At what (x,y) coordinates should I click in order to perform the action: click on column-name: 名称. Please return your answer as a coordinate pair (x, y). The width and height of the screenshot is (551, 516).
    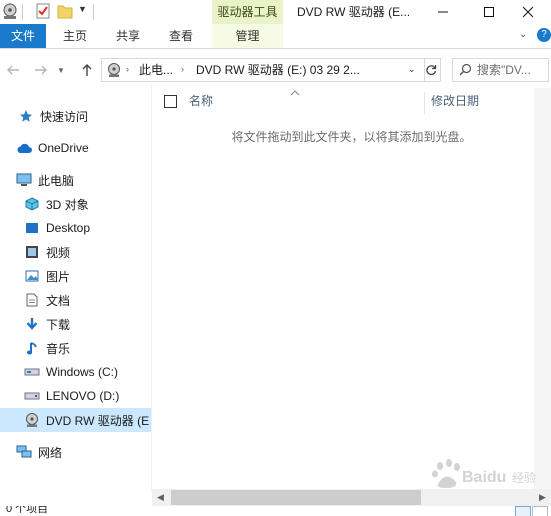
    Looking at the image, I should click on (201, 101).